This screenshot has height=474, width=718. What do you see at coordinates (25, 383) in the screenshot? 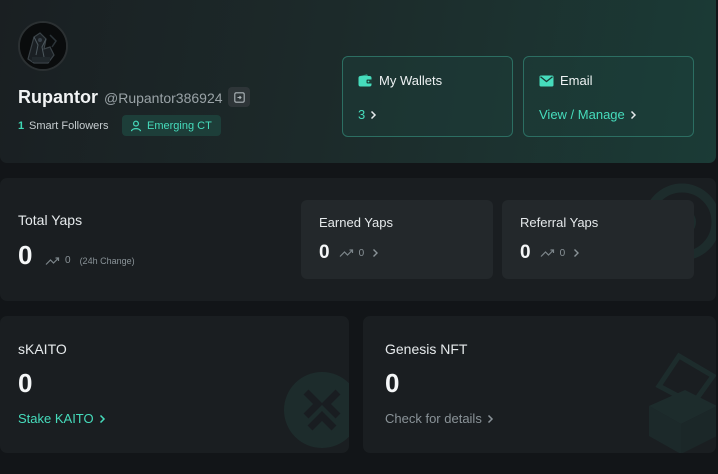
I see `skaito-value: 0` at bounding box center [25, 383].